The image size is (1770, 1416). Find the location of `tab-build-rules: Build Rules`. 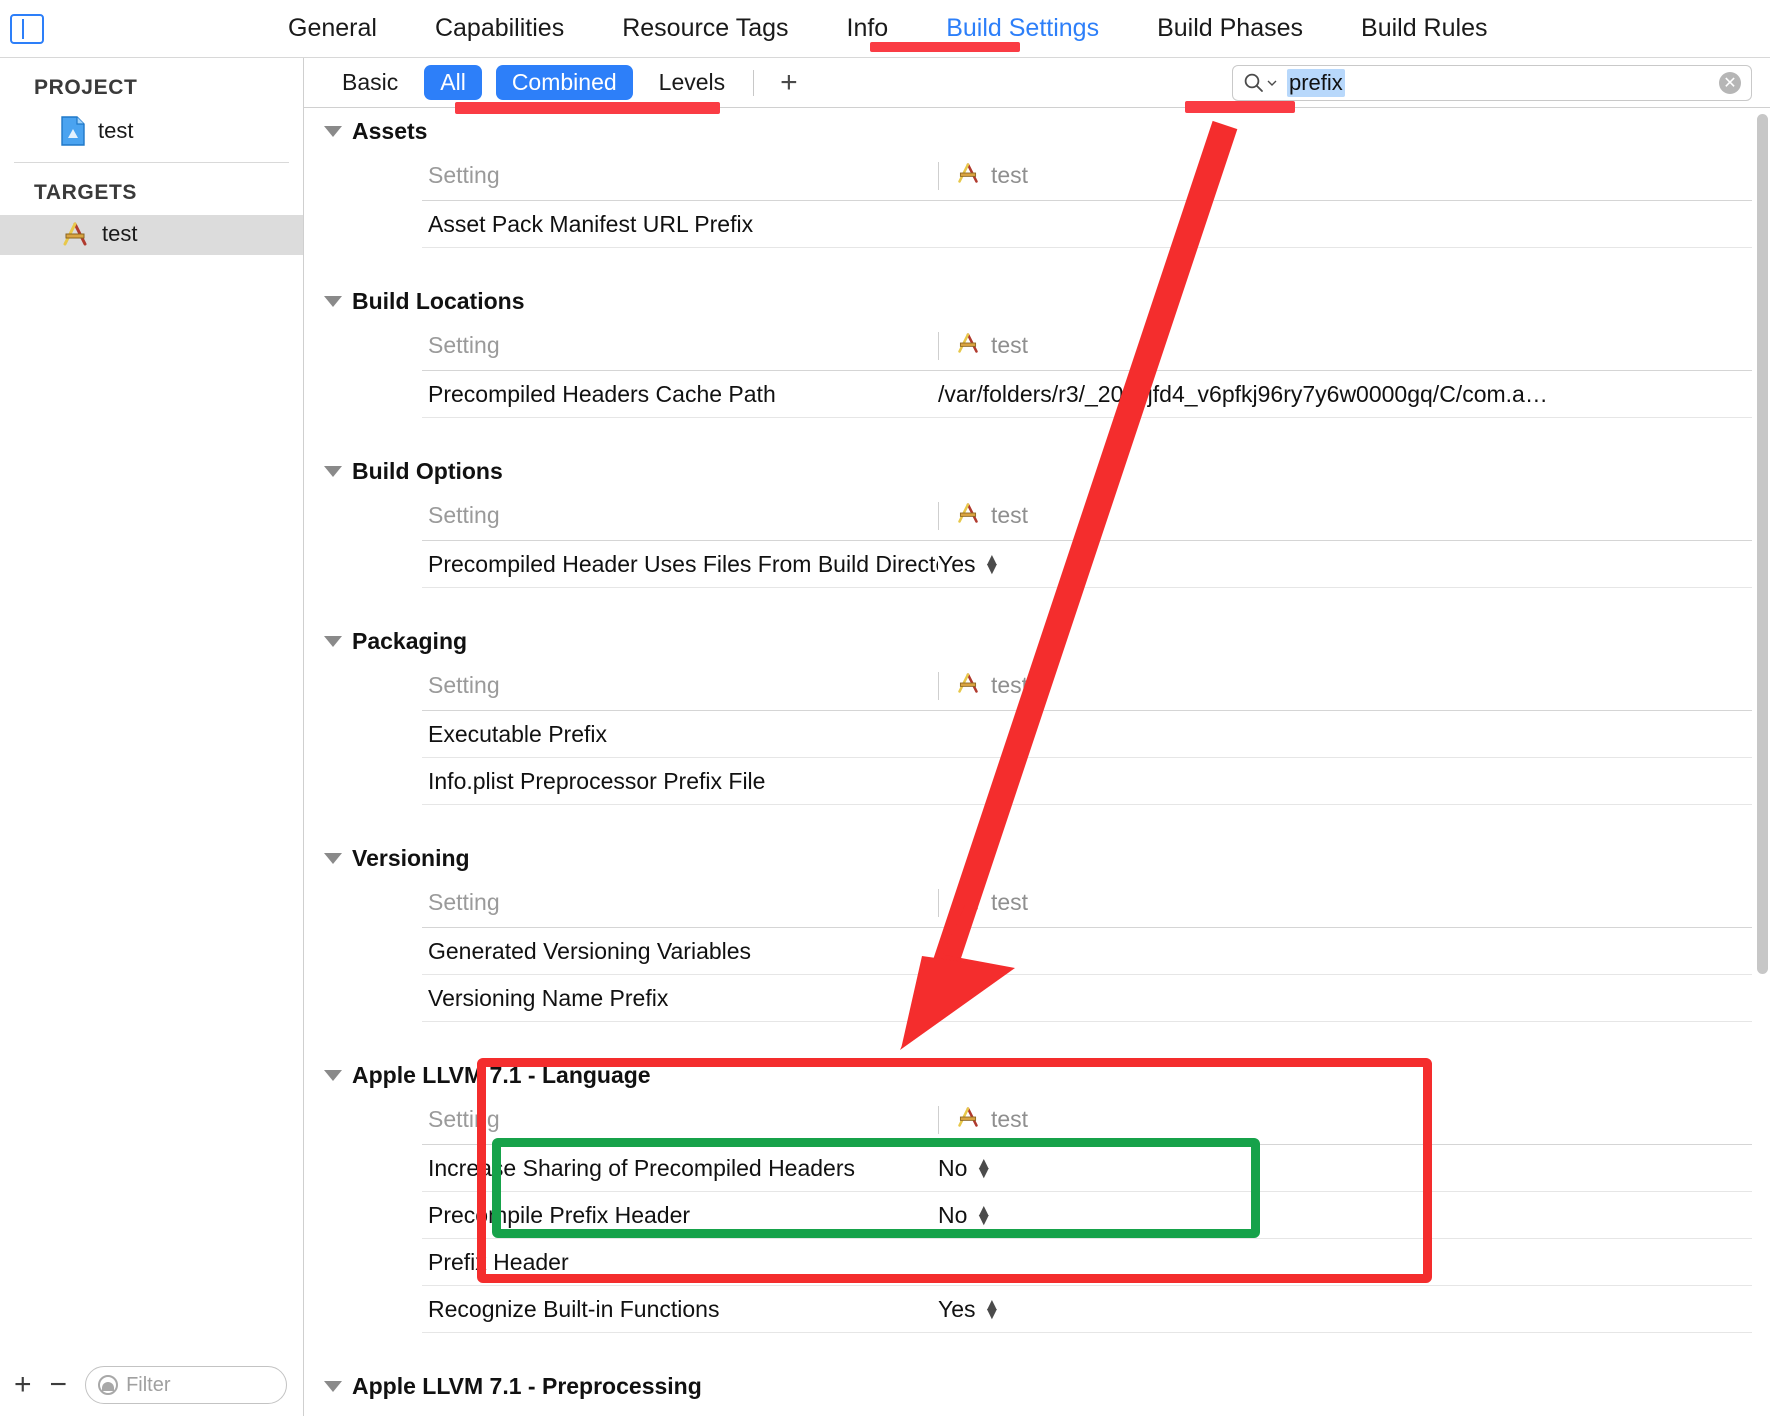

tab-build-rules: Build Rules is located at coordinates (1424, 28).